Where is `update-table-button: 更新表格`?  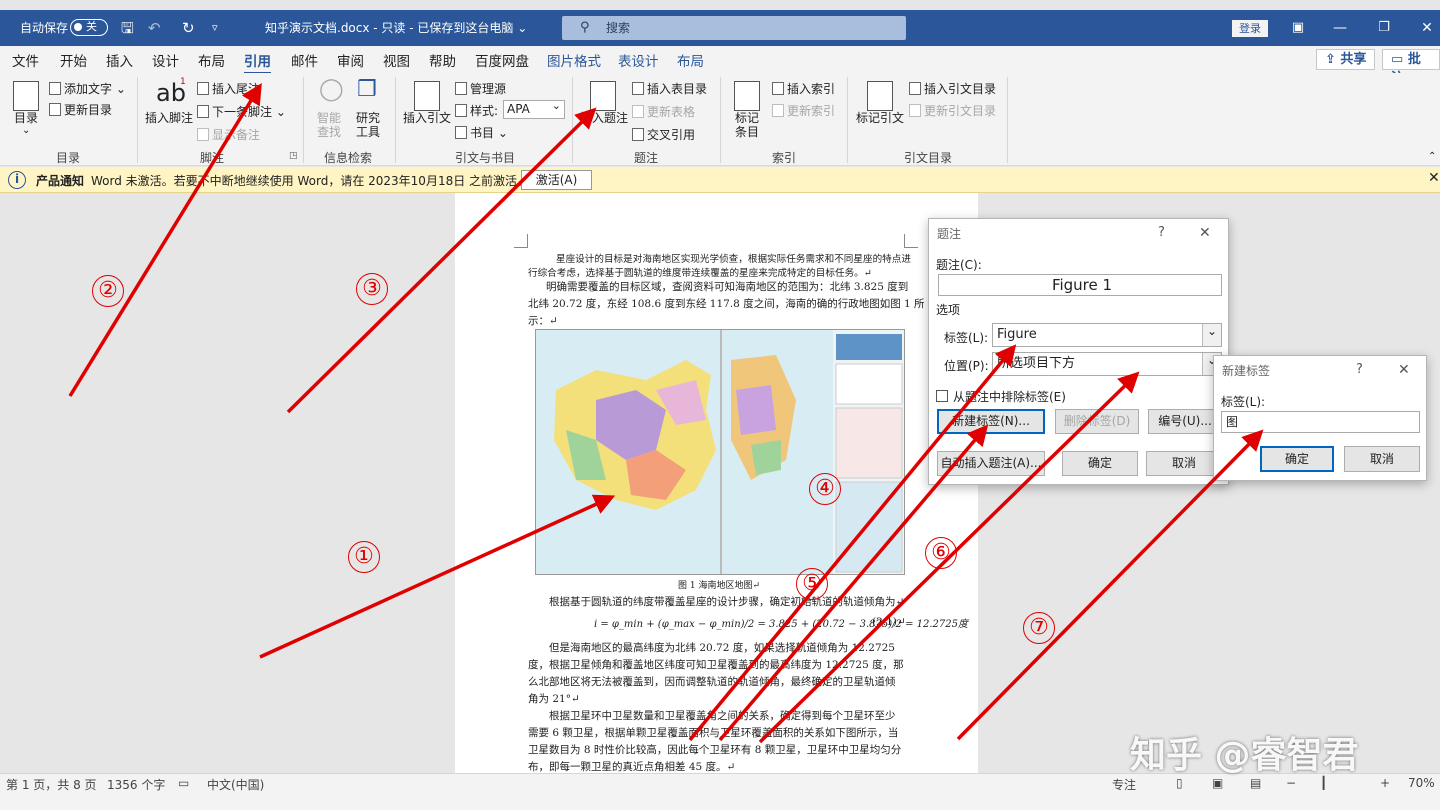
update-table-button: 更新表格 is located at coordinates (663, 111).